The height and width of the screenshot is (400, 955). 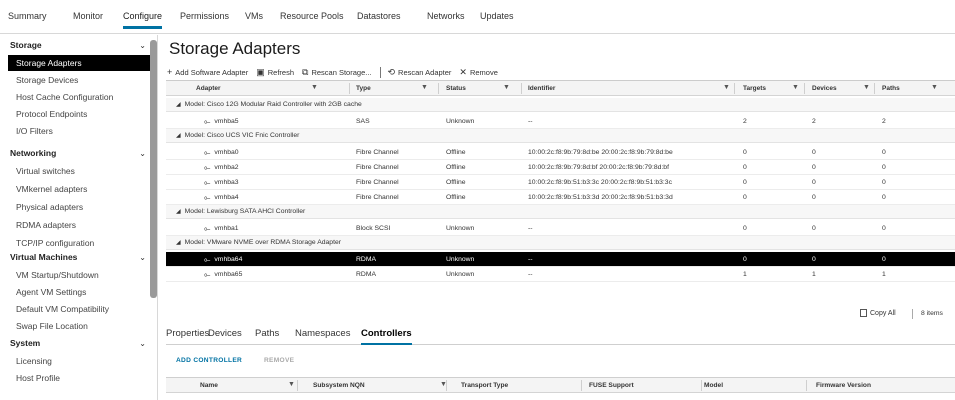 I want to click on sidebar-item-protocol-endpoints: Protocol Endpoints, so click(x=75, y=114).